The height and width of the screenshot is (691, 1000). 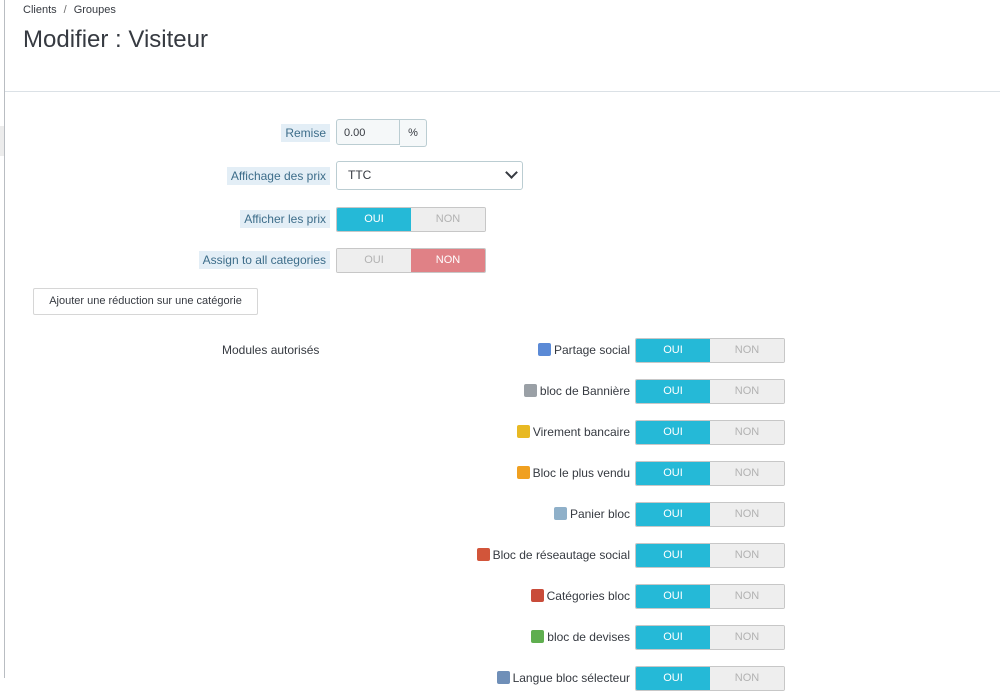 What do you see at coordinates (368, 132) in the screenshot?
I see `remise-input: 0.00` at bounding box center [368, 132].